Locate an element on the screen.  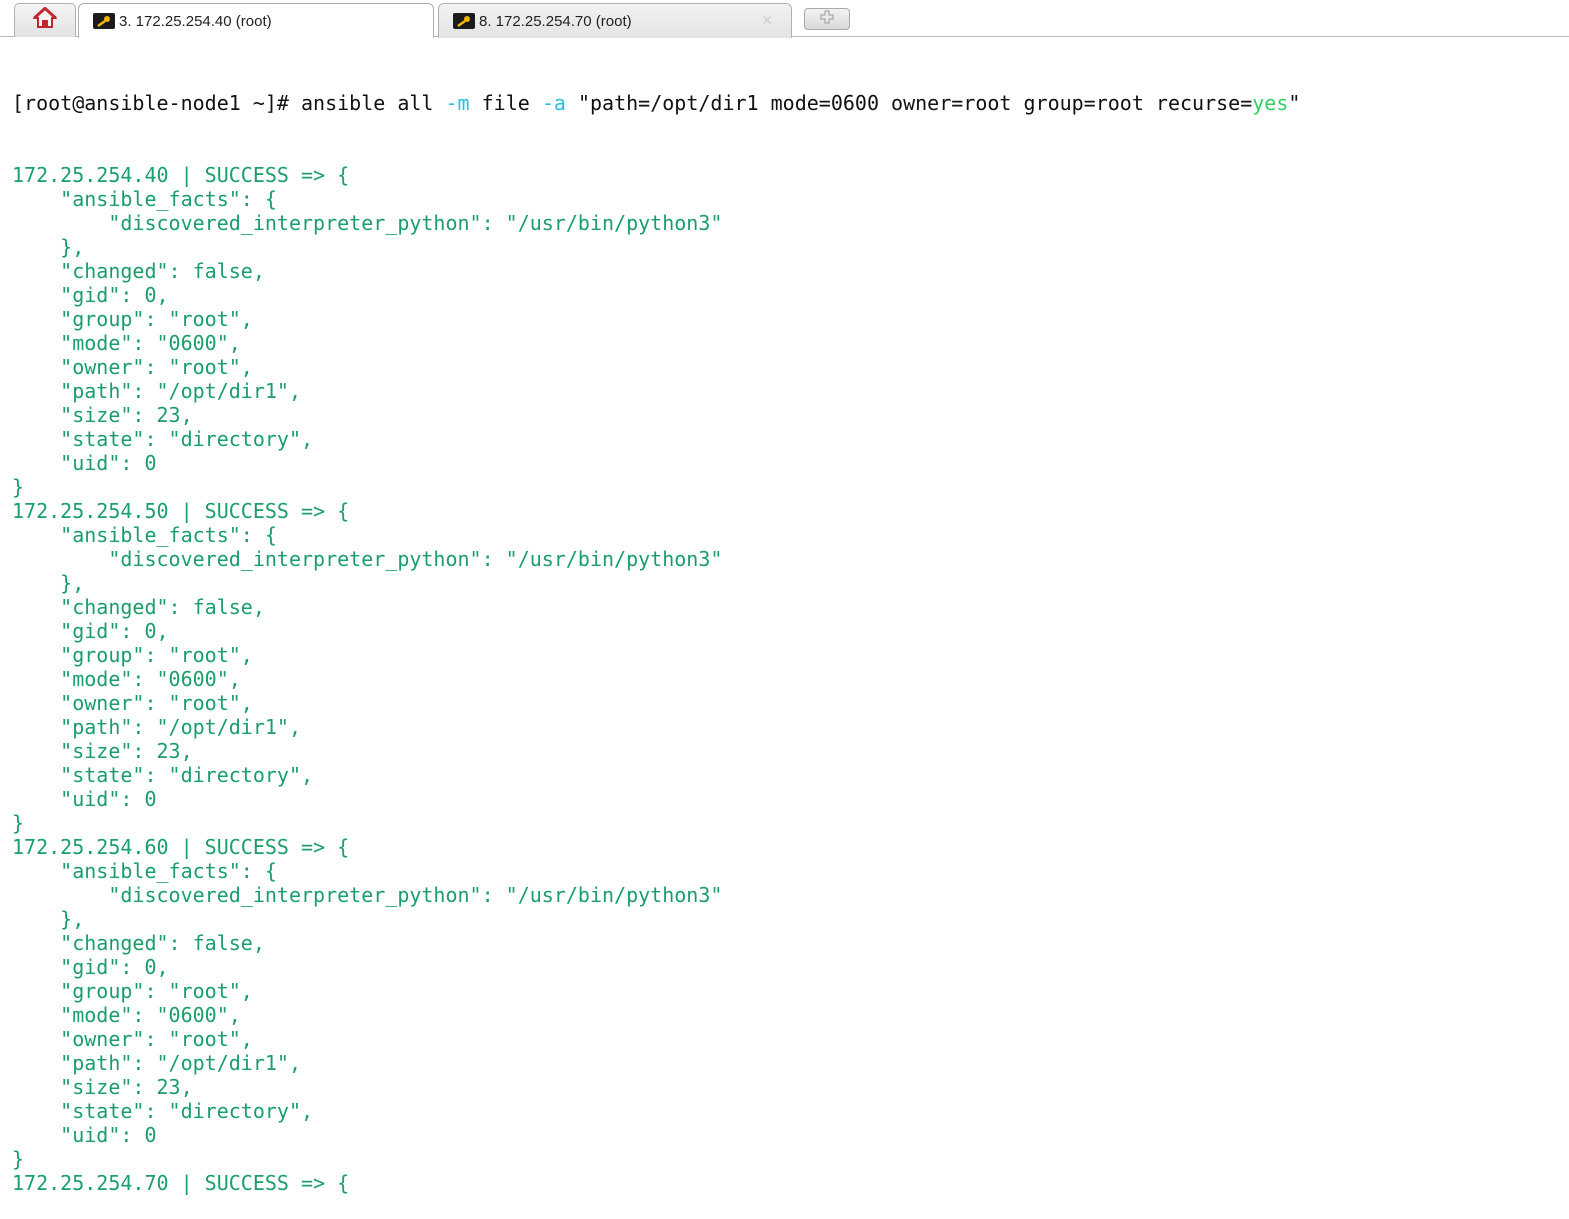
output-line: 172.25.254.40 | SUCCESS => { is located at coordinates (181, 175).